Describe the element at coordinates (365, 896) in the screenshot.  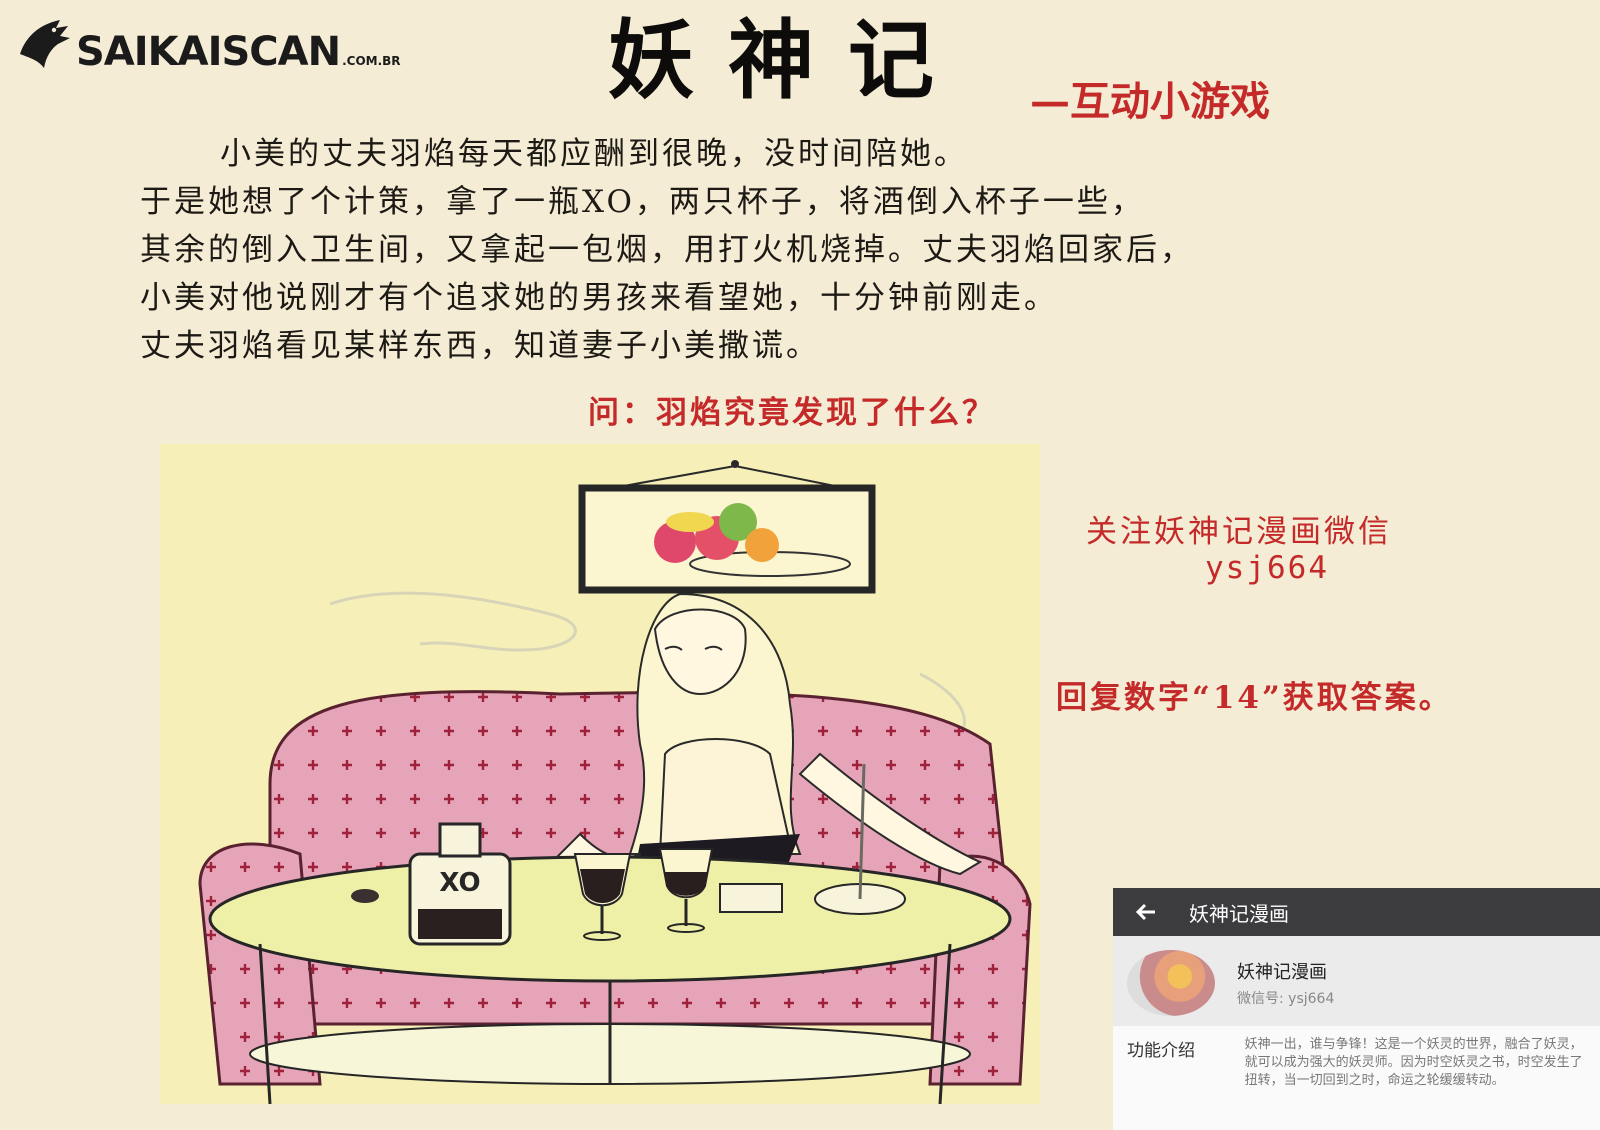
I see `lighter` at that location.